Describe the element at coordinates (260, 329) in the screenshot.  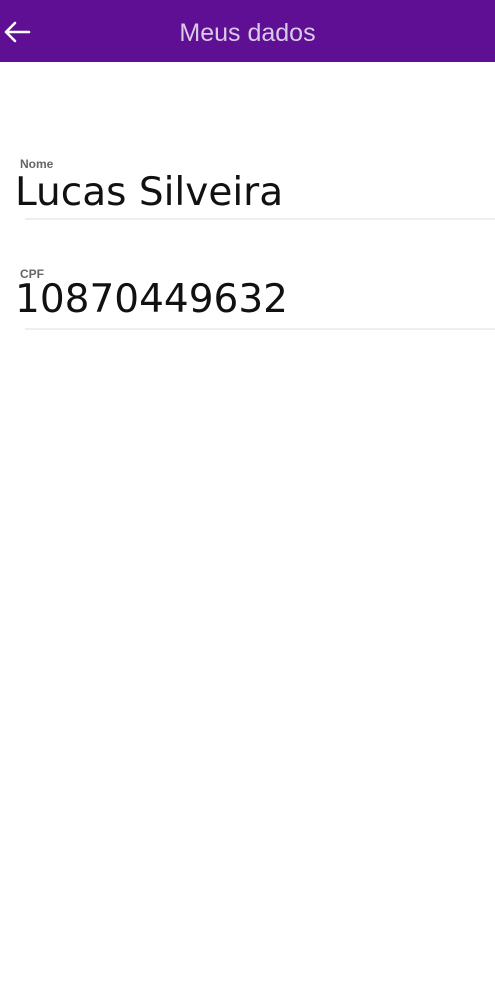
I see `cpf-field-underline` at that location.